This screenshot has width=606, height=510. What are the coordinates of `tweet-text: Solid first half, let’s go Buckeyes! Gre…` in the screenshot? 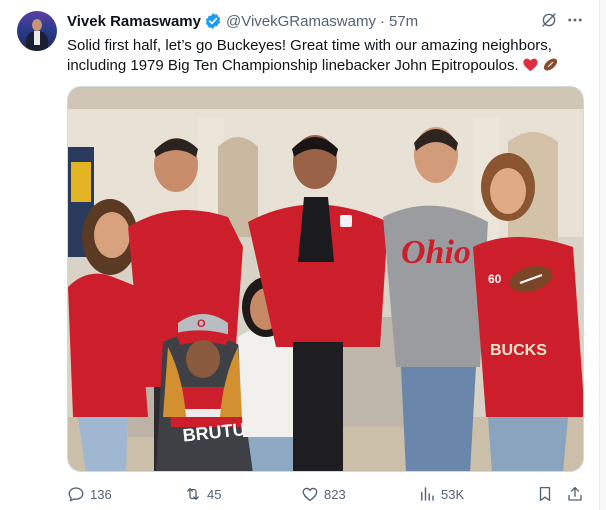 It's located at (329, 56).